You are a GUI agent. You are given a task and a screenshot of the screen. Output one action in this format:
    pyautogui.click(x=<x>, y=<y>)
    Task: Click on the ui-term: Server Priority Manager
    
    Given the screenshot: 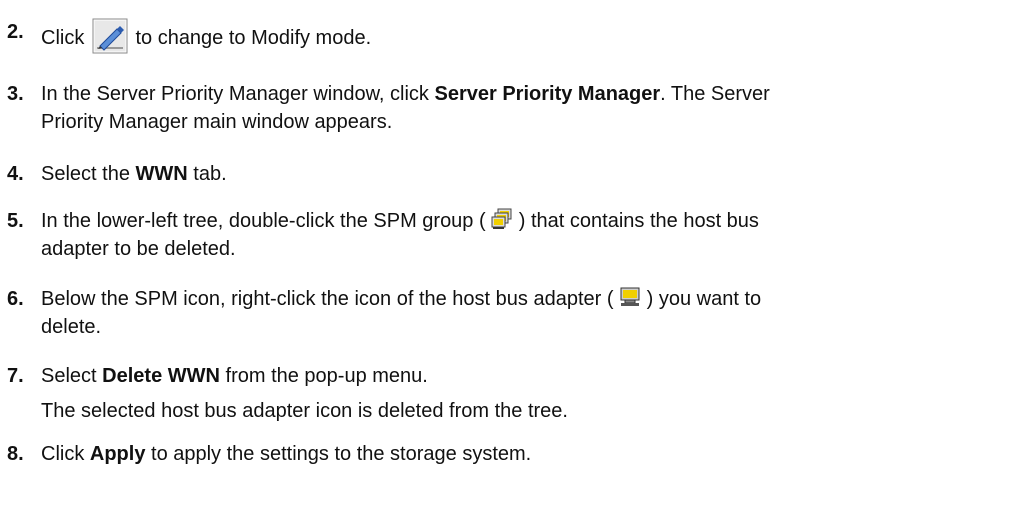 What is the action you would take?
    pyautogui.click(x=547, y=94)
    